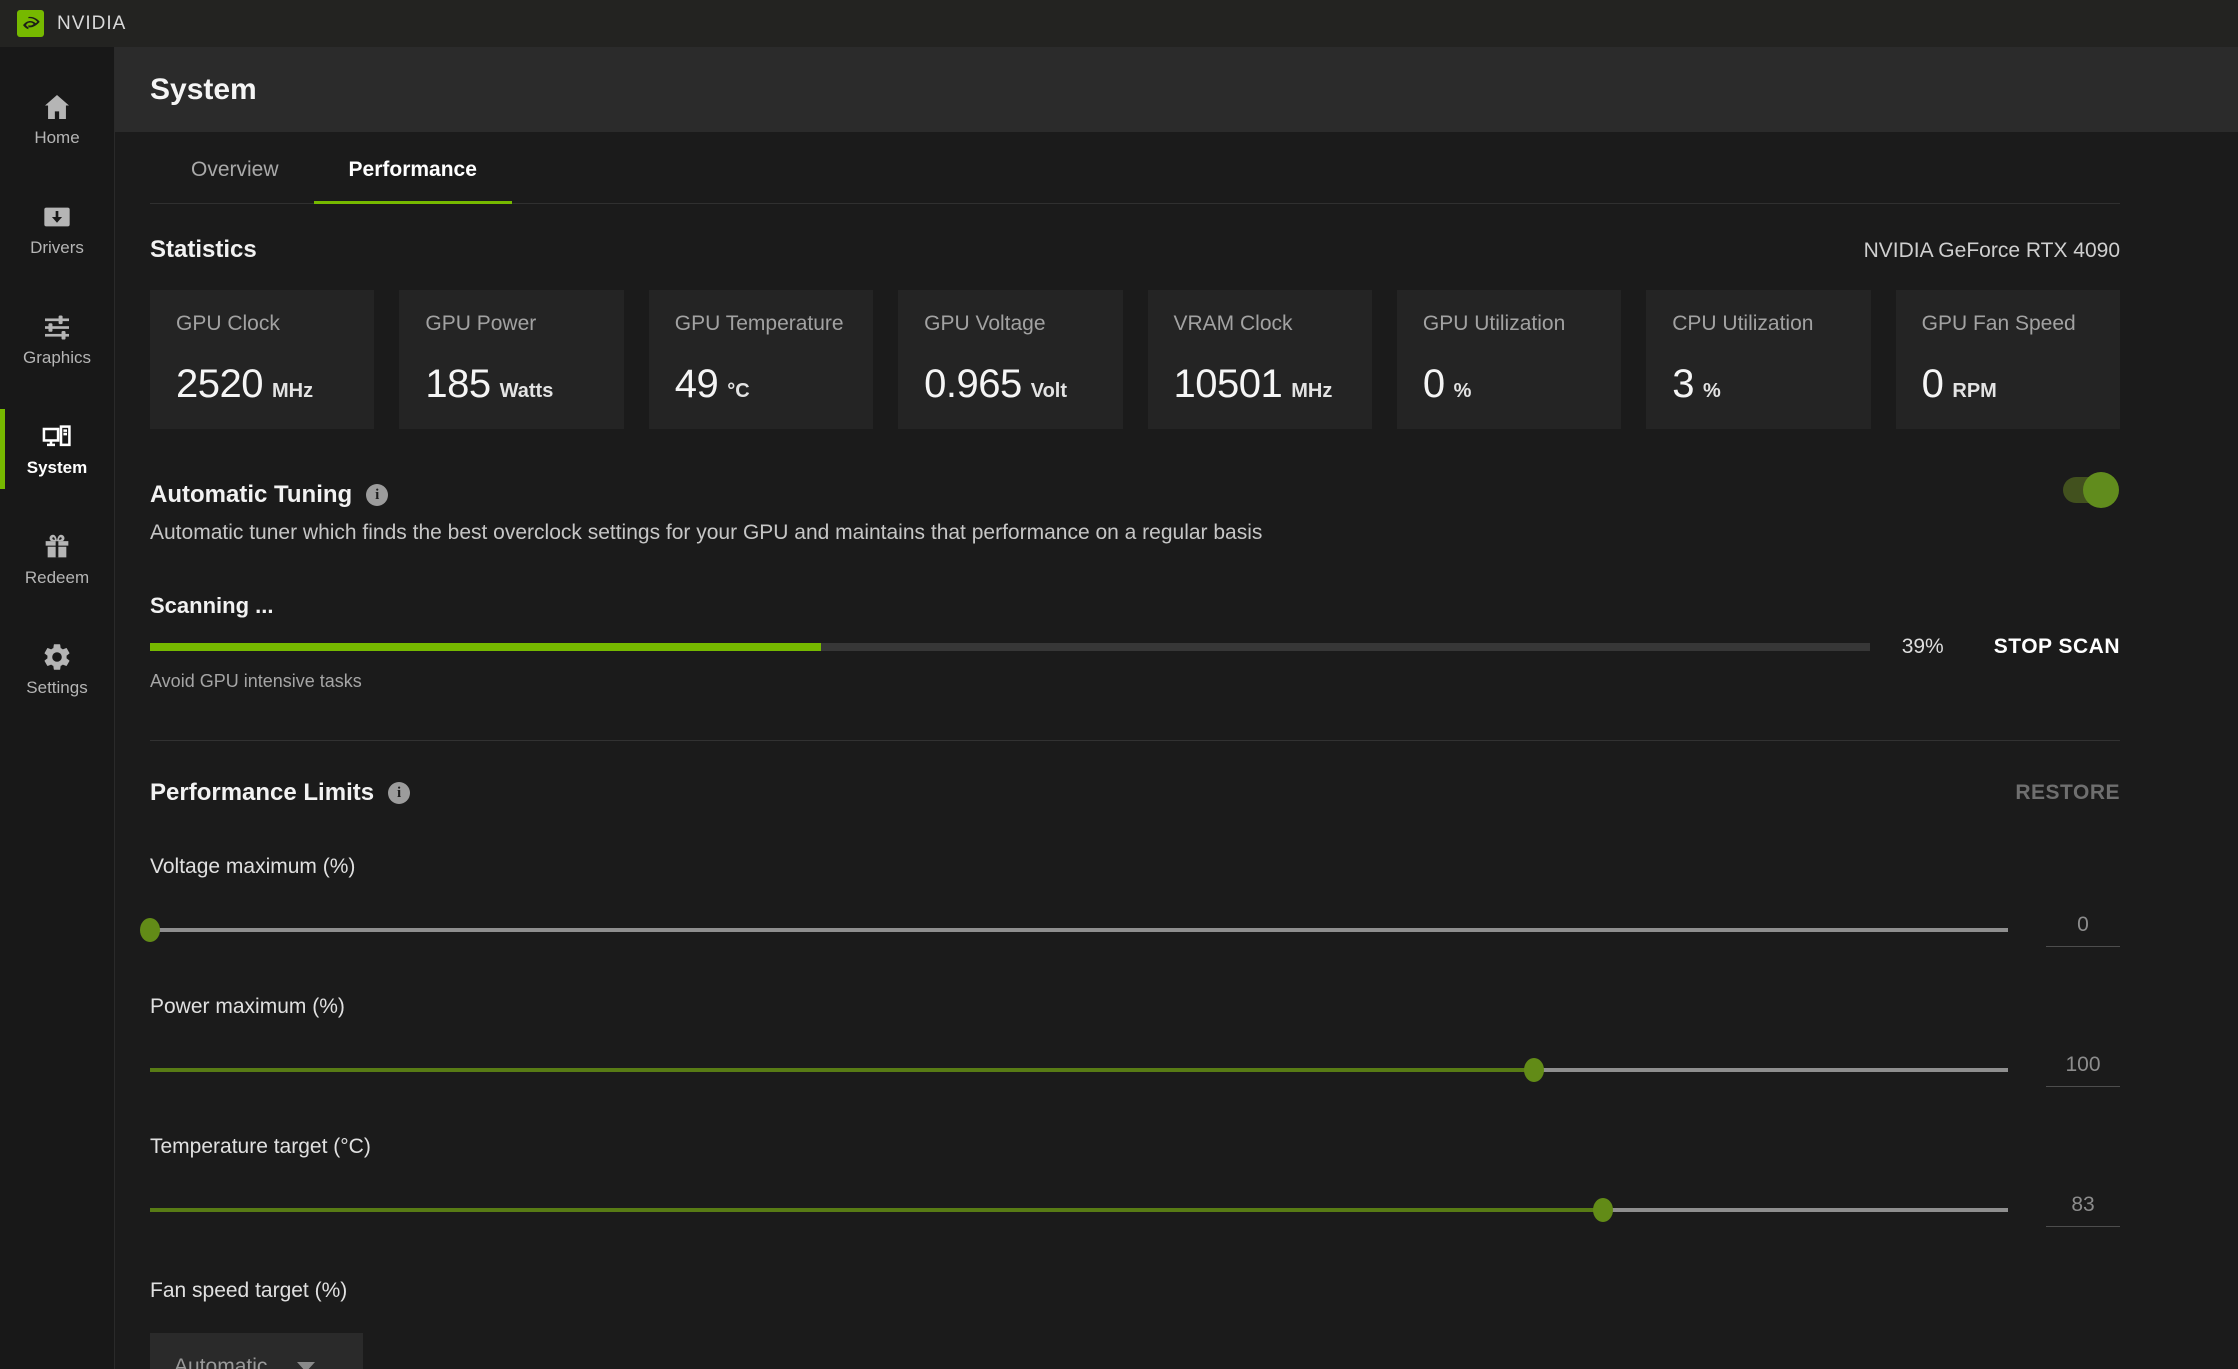 The image size is (2238, 1369). What do you see at coordinates (57, 107) in the screenshot?
I see `home-icon` at bounding box center [57, 107].